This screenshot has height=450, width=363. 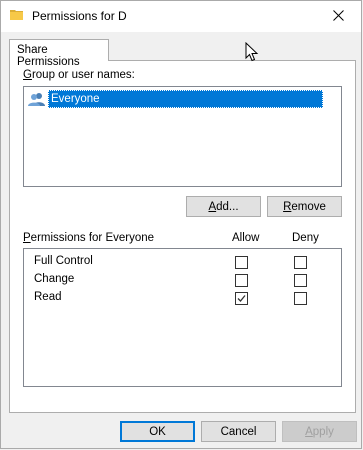 I want to click on title-bar: Permissions for D, so click(x=181, y=16).